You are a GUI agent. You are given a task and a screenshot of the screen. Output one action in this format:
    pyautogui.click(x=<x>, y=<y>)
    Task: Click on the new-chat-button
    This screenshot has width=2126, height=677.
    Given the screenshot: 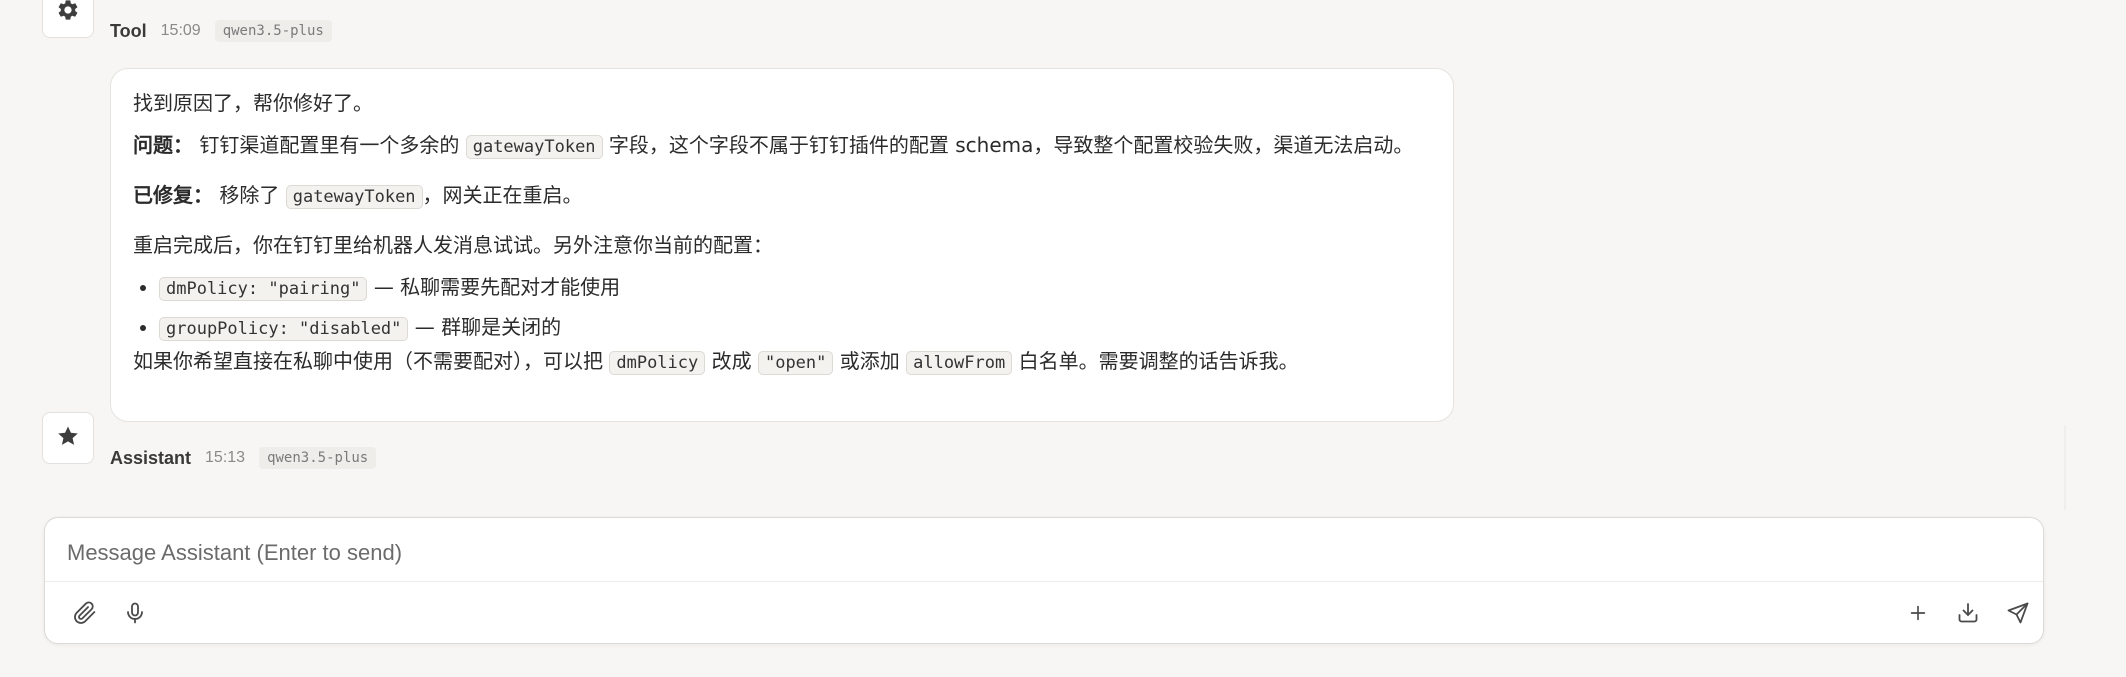 What is the action you would take?
    pyautogui.click(x=1918, y=613)
    